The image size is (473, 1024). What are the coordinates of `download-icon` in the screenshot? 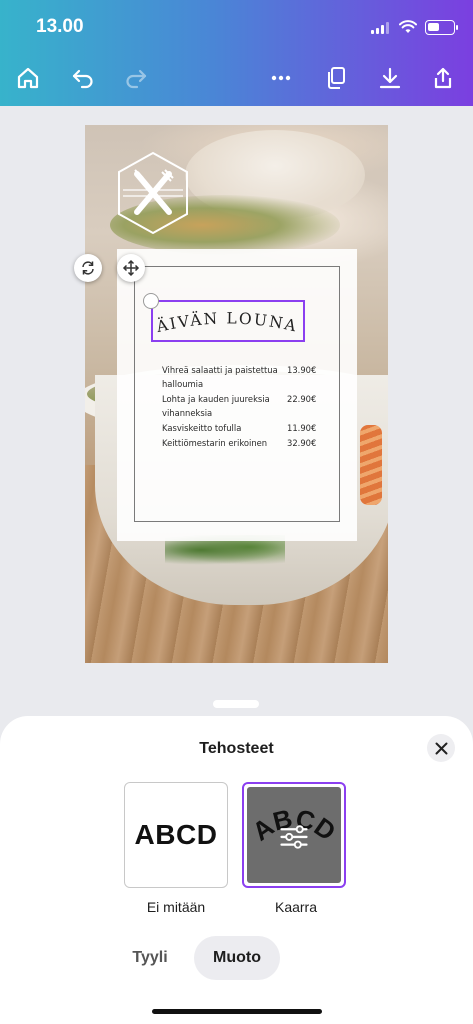 It's located at (390, 78).